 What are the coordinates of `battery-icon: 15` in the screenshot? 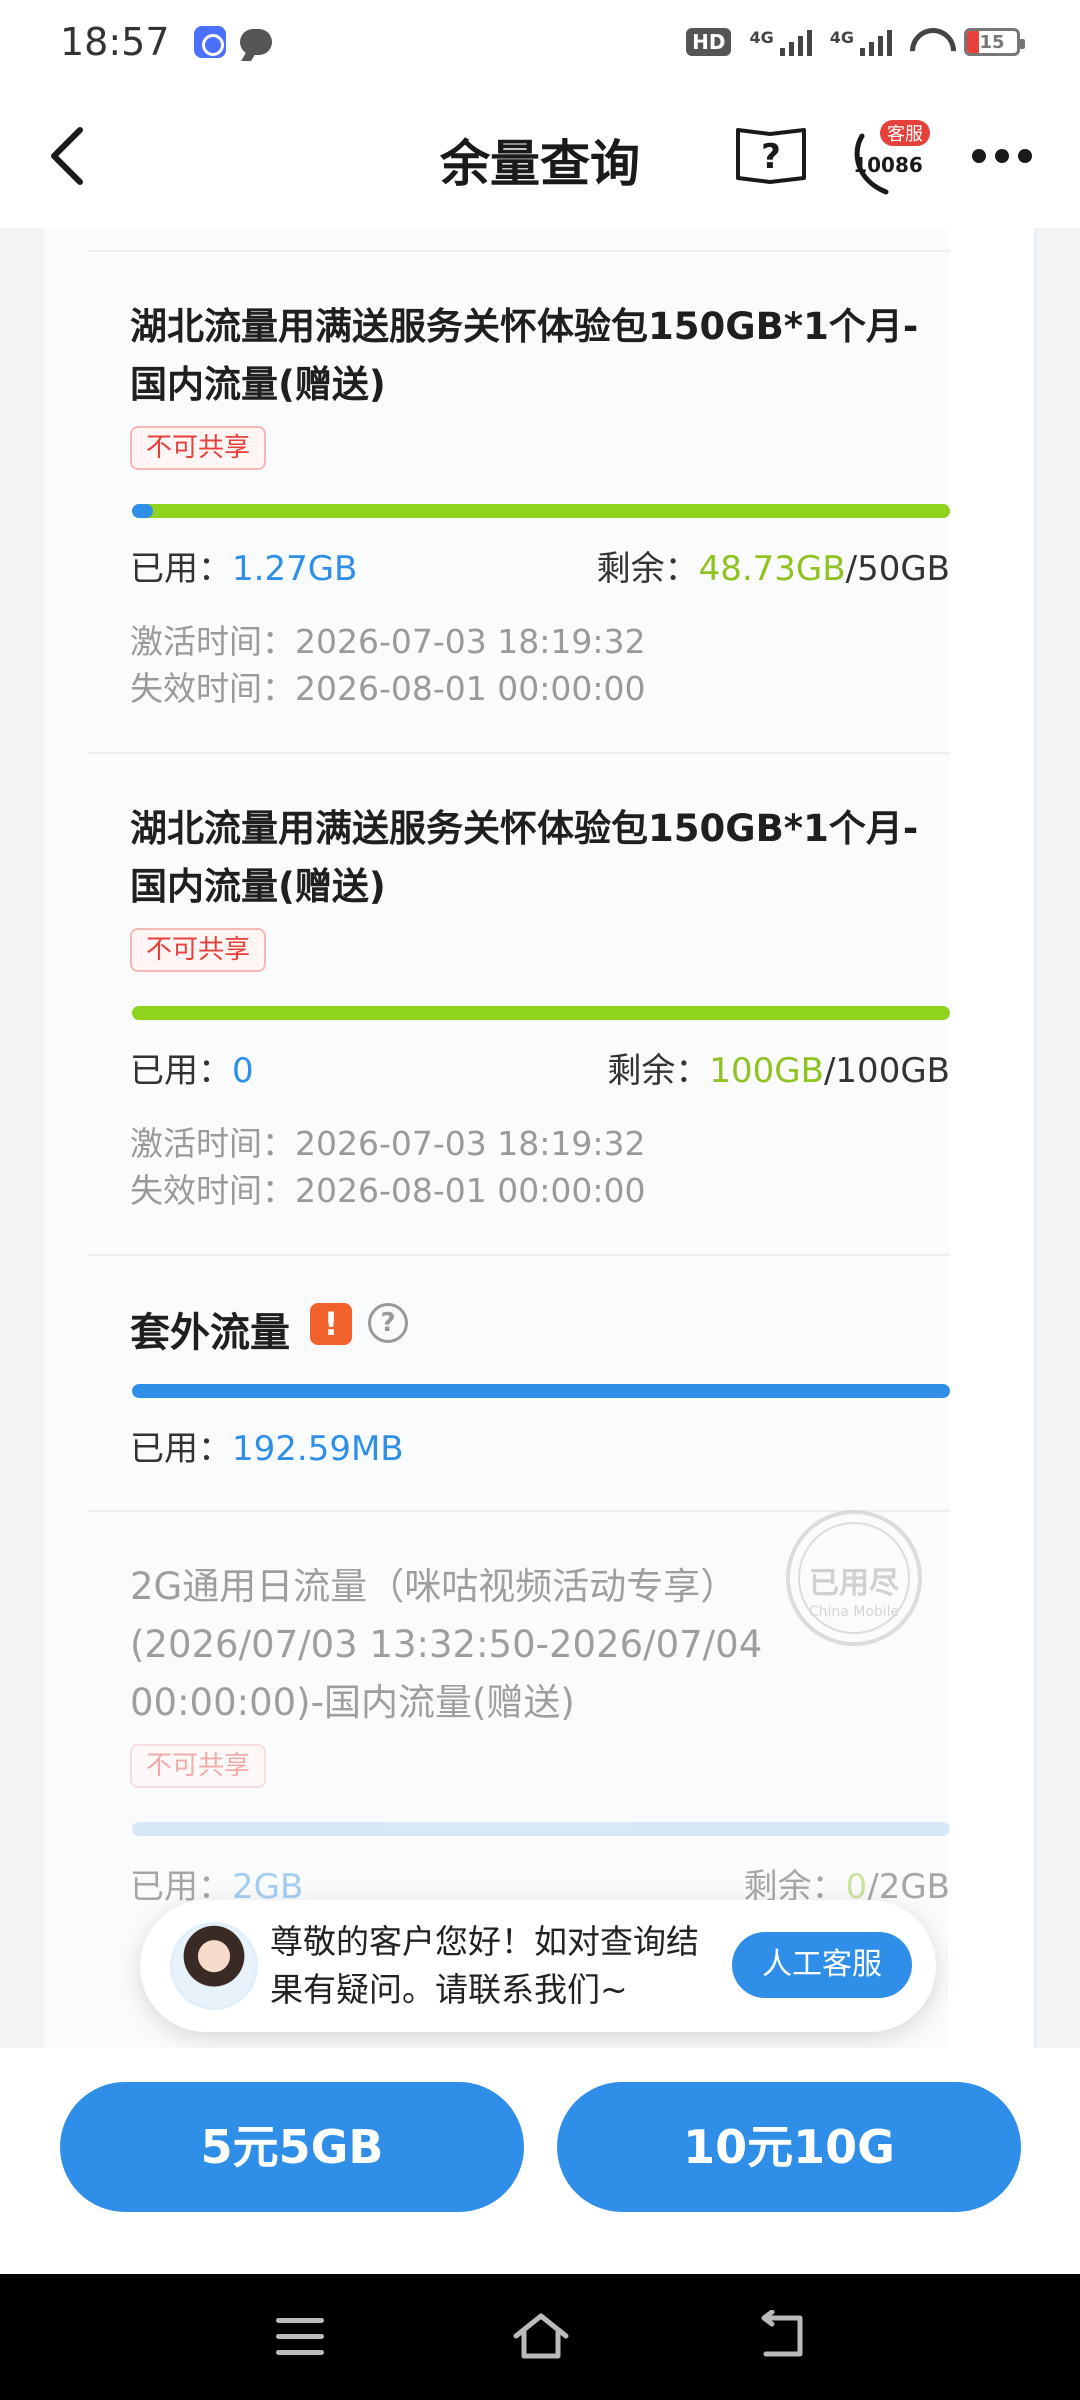 It's located at (994, 42).